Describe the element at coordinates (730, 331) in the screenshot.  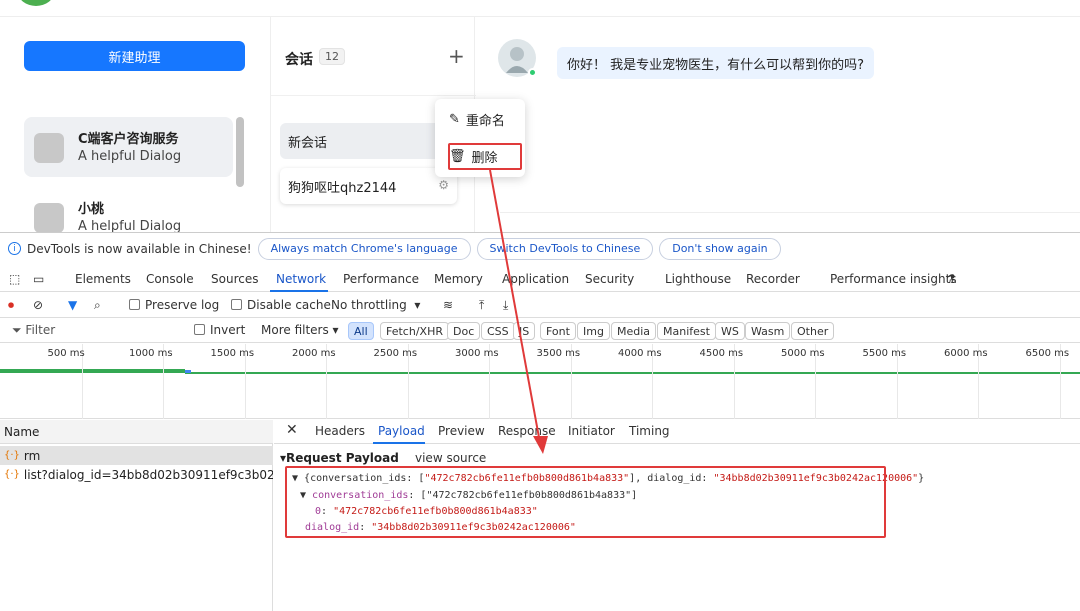
I see `filter-type-ws: WS` at that location.